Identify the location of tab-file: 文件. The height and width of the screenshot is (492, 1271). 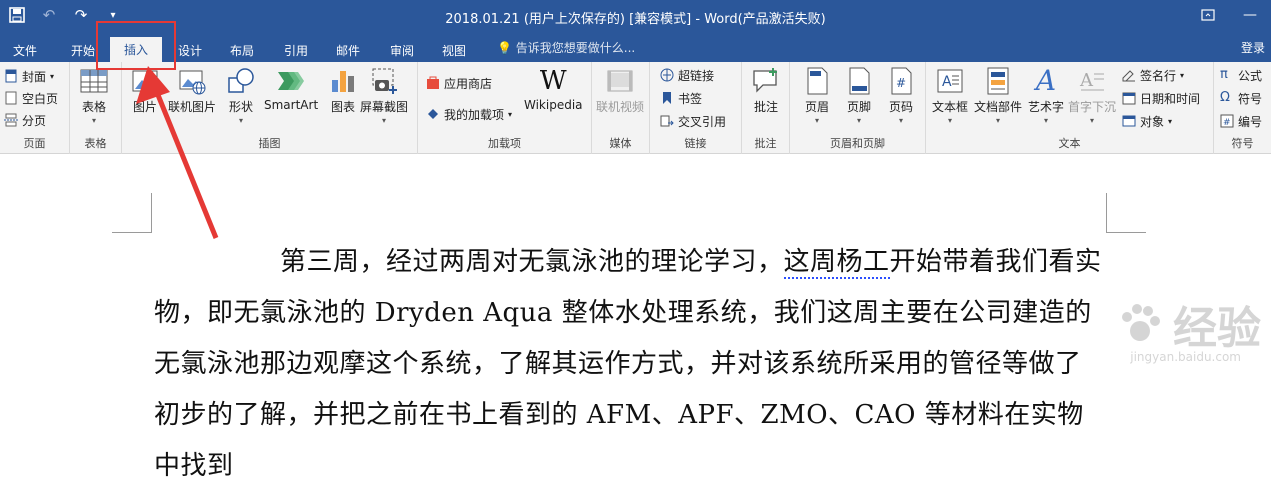
(25, 50).